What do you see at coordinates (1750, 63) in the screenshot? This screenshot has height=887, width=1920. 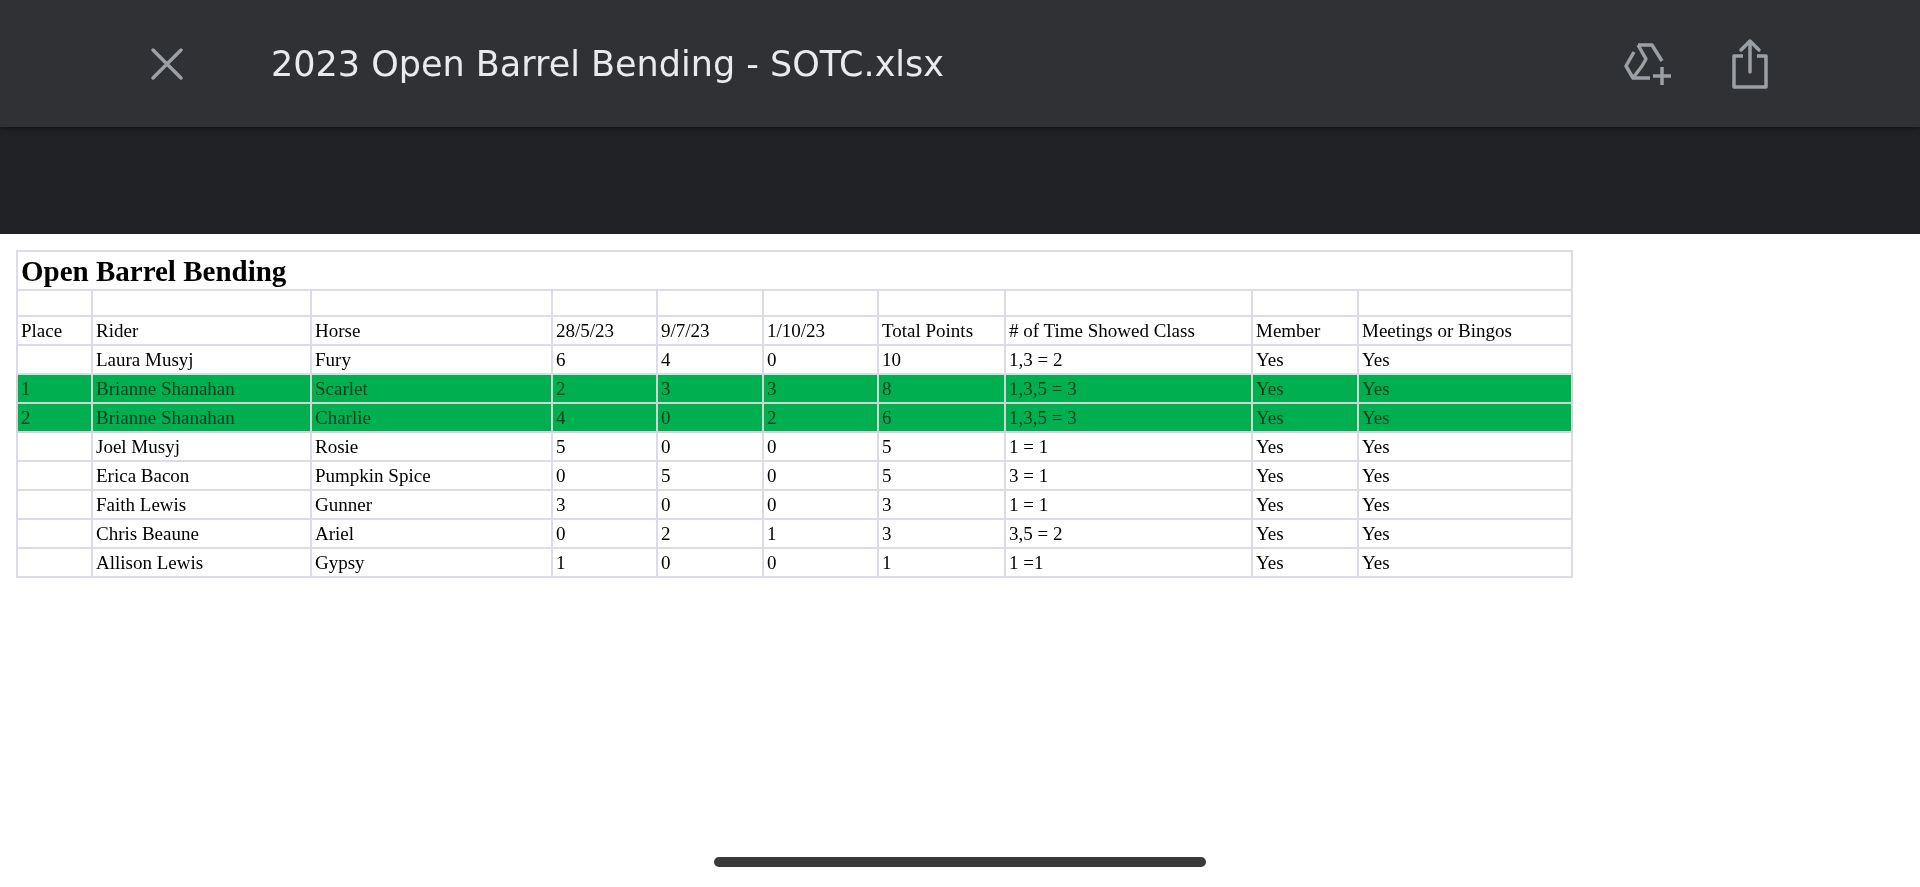 I see `share-icon` at bounding box center [1750, 63].